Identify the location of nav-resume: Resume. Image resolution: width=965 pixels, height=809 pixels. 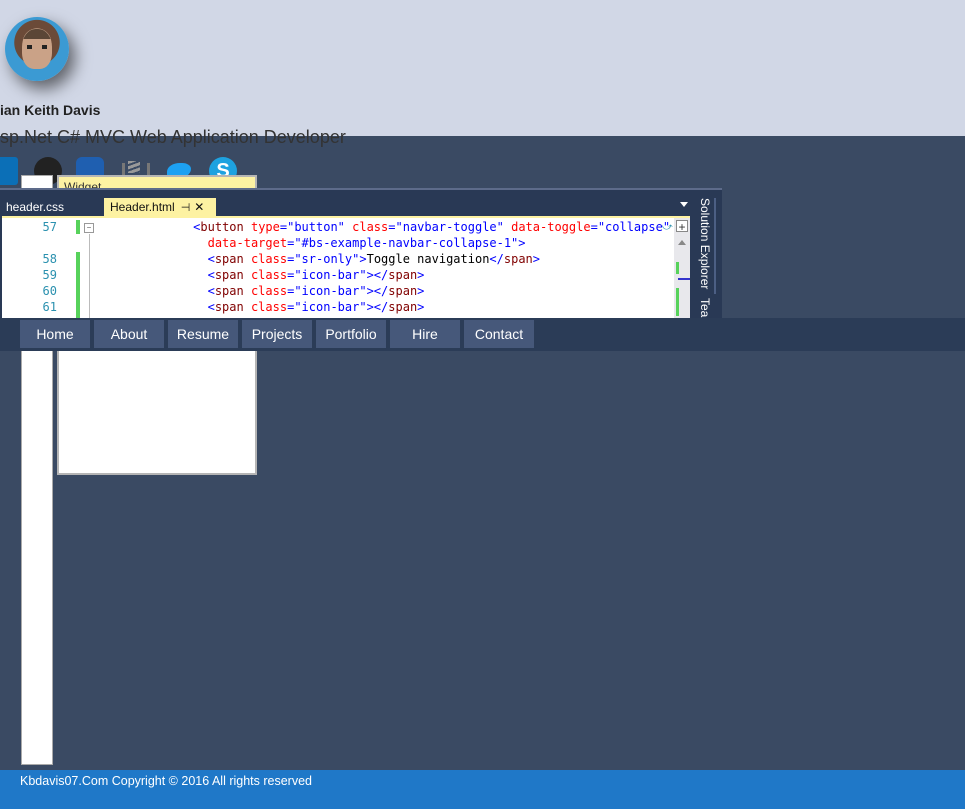
(203, 334).